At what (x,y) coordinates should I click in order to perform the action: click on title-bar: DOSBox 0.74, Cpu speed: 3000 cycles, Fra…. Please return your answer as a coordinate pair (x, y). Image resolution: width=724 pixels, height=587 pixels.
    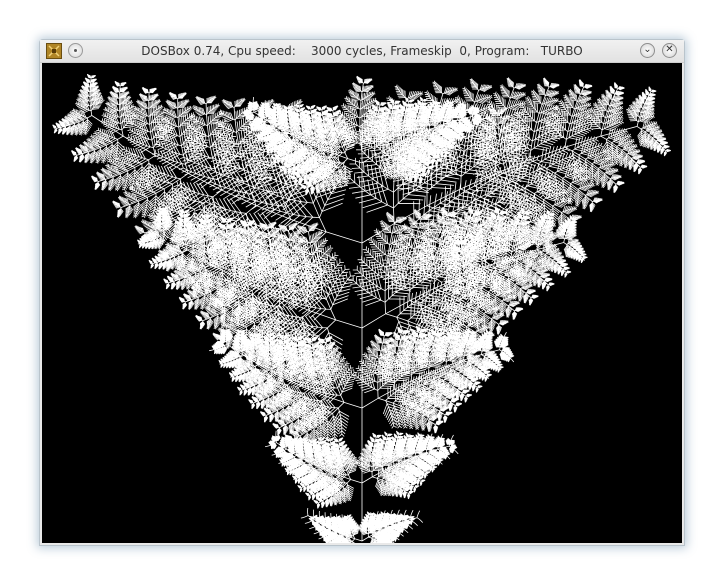
    Looking at the image, I should click on (362, 51).